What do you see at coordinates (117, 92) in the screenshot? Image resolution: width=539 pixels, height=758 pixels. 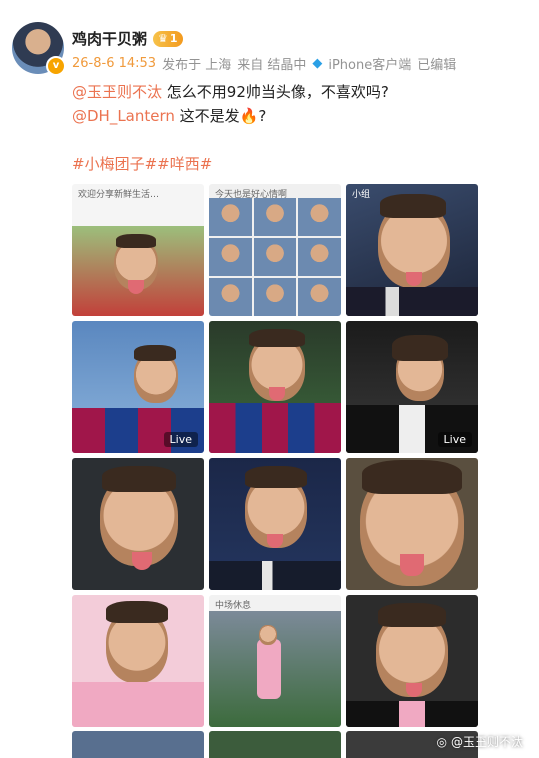 I see `mention-link: @玉玊则不汰` at bounding box center [117, 92].